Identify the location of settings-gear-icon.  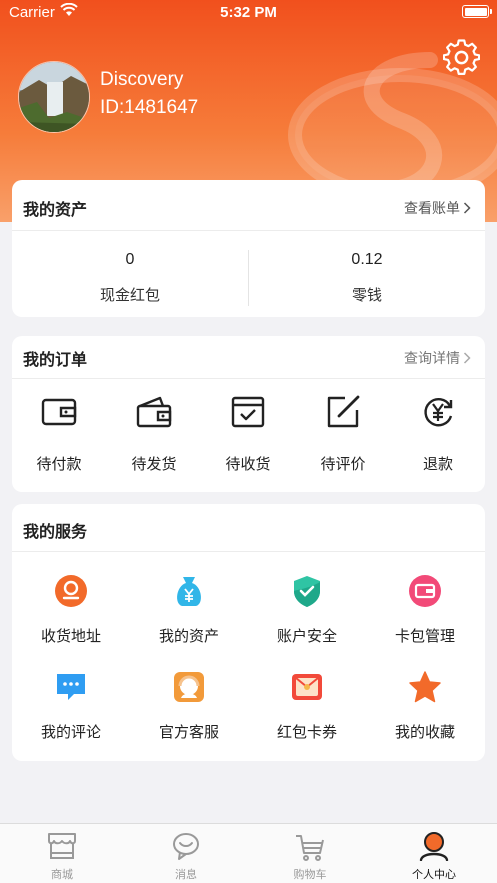
(461, 57).